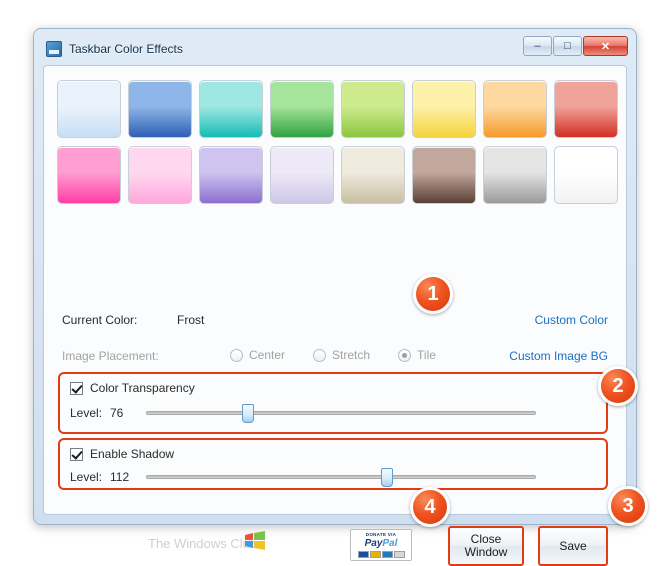 Image resolution: width=669 pixels, height=566 pixels. What do you see at coordinates (373, 543) in the screenshot?
I see `paypal-word-pay: Pay` at bounding box center [373, 543].